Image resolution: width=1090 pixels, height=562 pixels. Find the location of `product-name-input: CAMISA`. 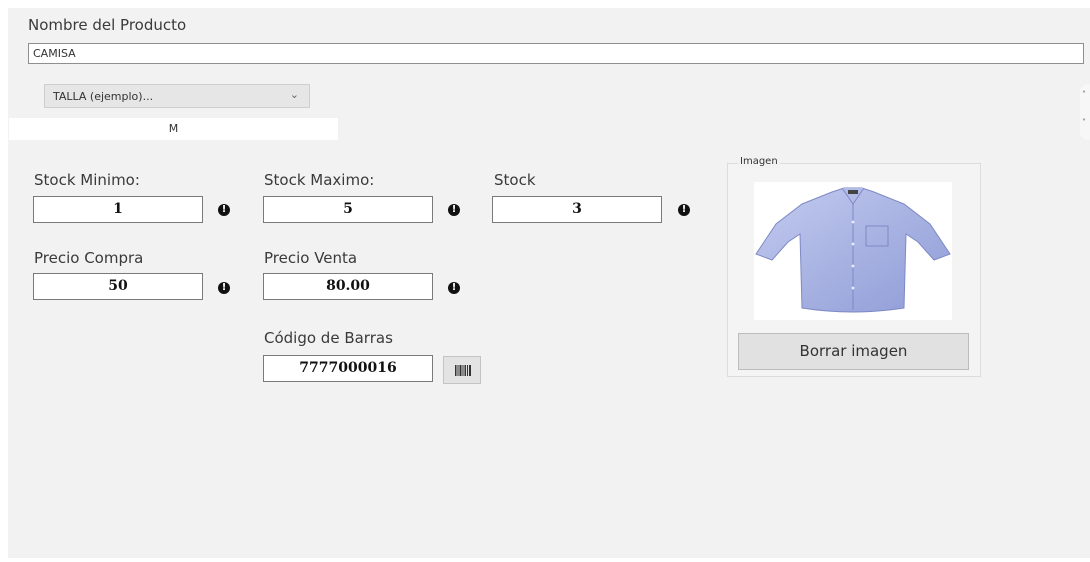

product-name-input: CAMISA is located at coordinates (556, 53).